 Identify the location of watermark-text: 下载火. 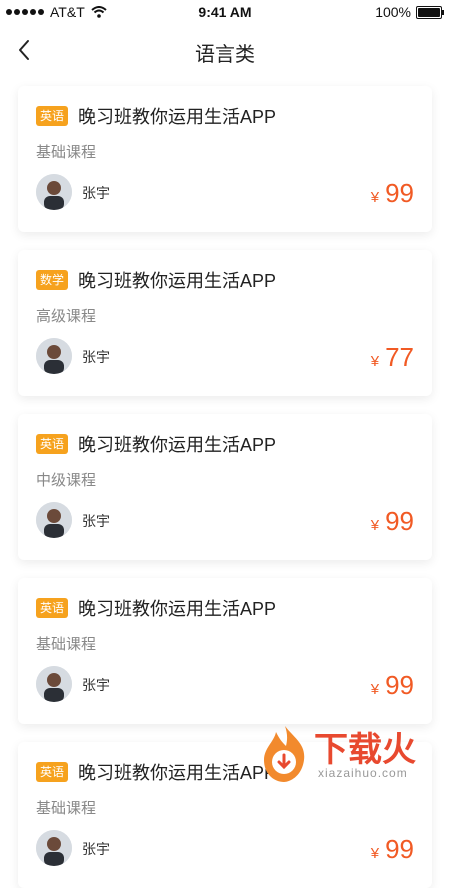
(365, 750).